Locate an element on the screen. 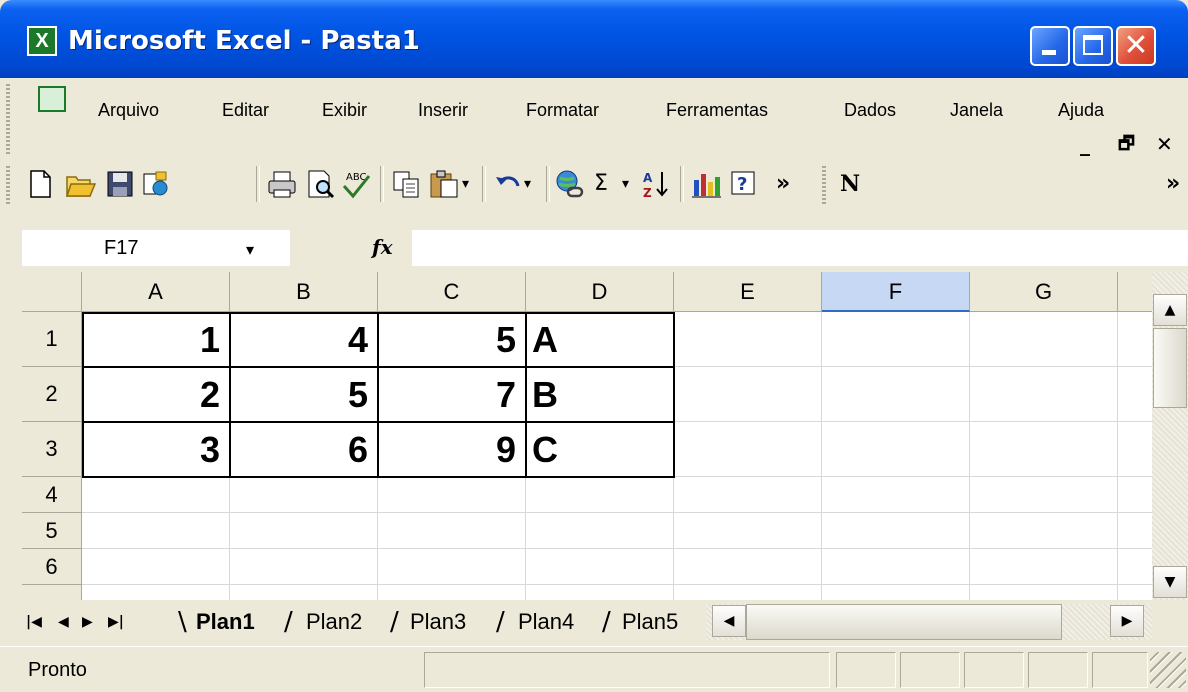 This screenshot has height=692, width=1188. formula-input is located at coordinates (800, 248).